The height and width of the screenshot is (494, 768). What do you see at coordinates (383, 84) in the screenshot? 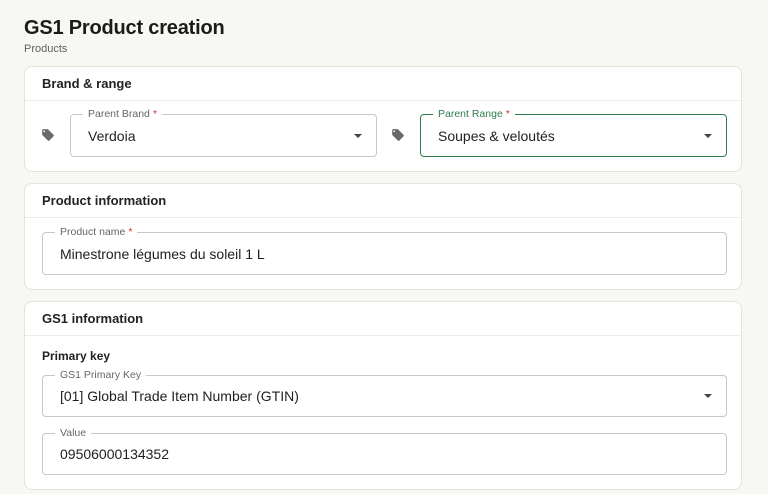
I see `brand-range-card-title: Brand & range` at bounding box center [383, 84].